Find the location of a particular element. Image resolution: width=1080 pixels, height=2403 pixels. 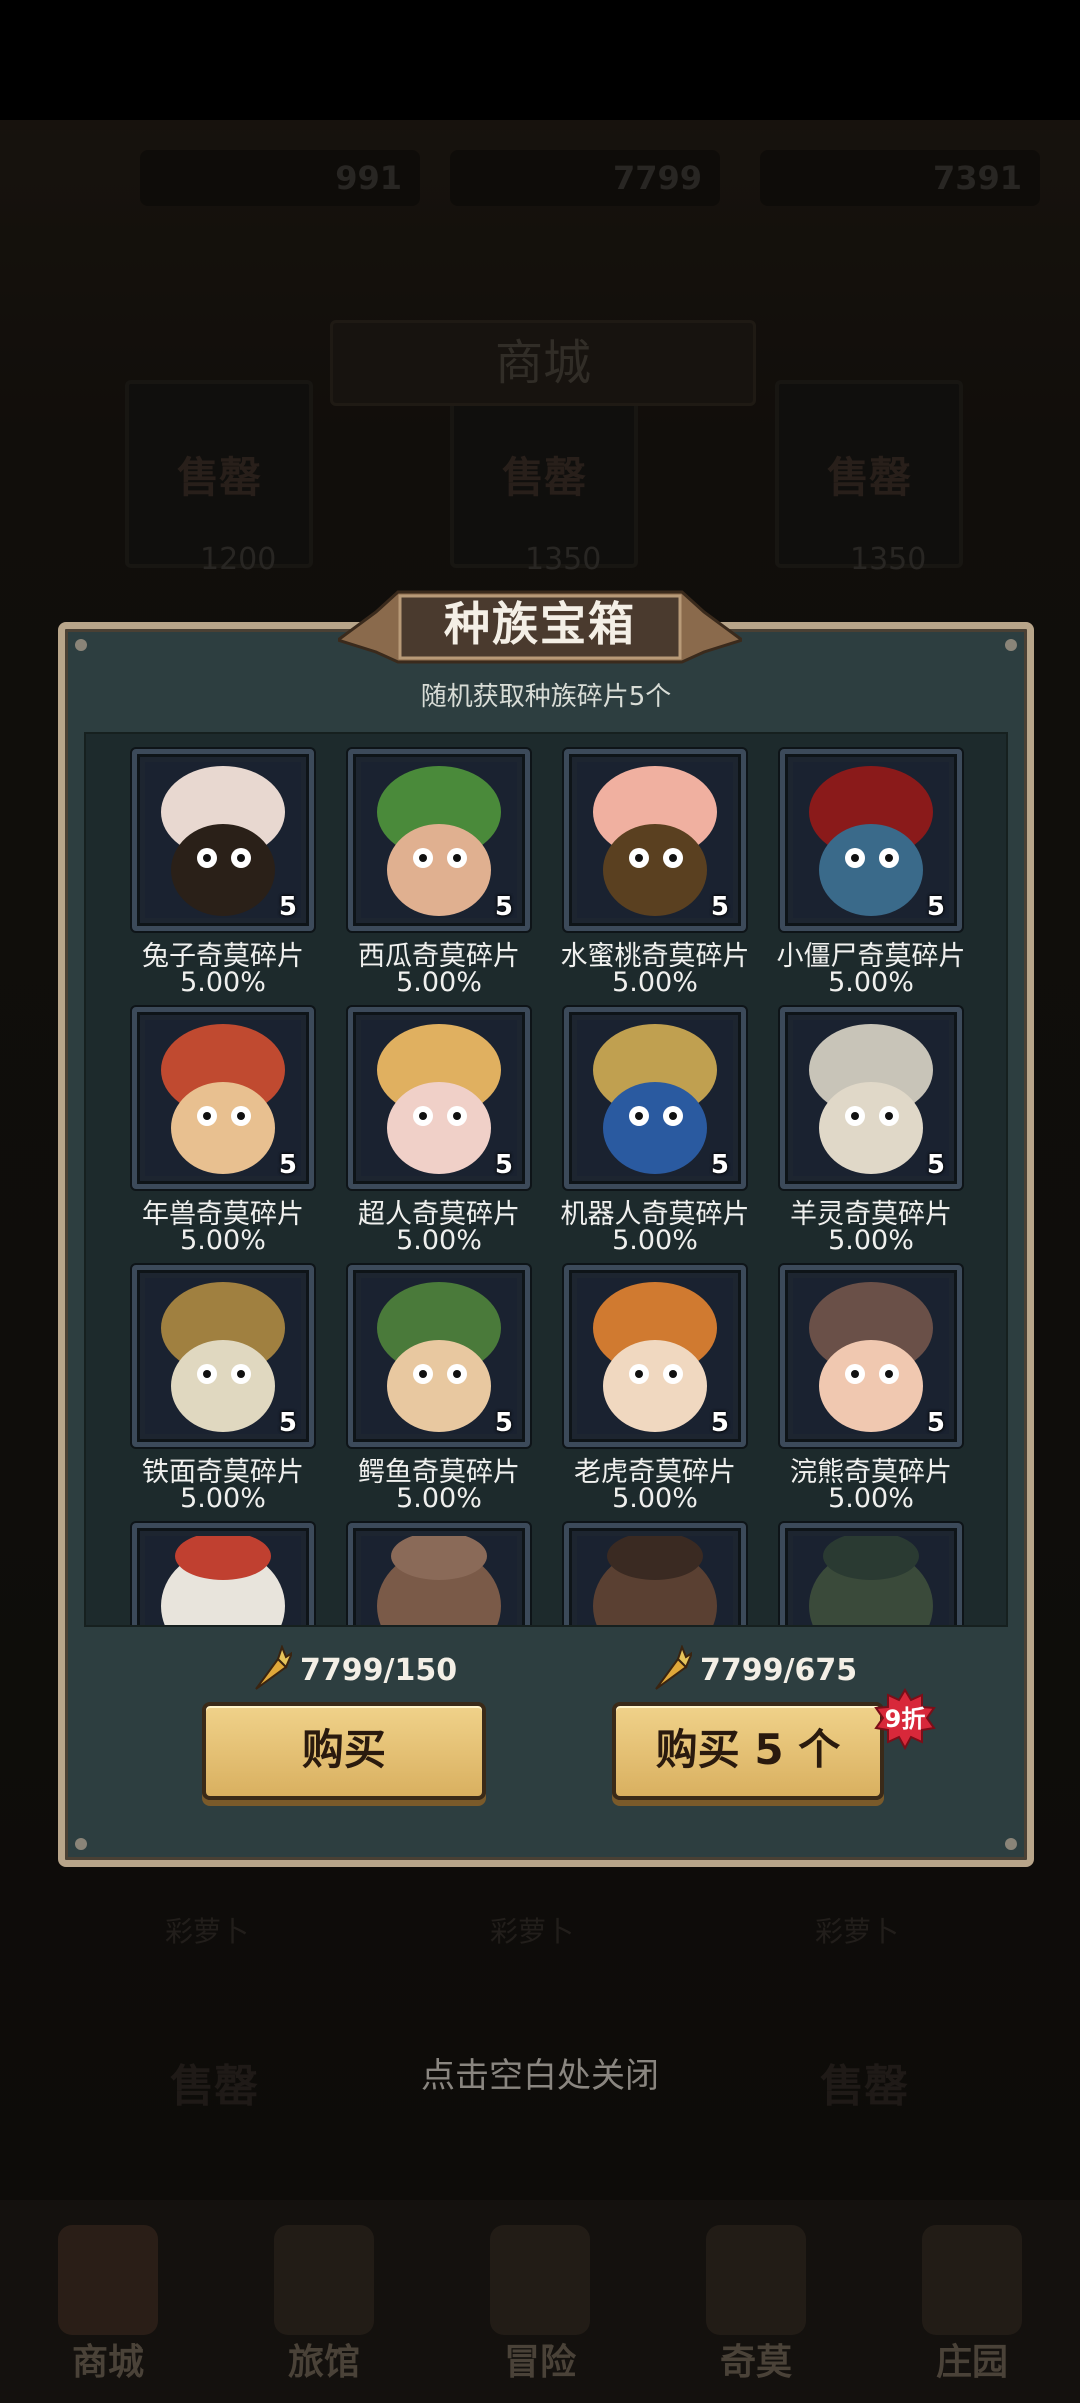

nav-label: 庄园 is located at coordinates (971, 2362).